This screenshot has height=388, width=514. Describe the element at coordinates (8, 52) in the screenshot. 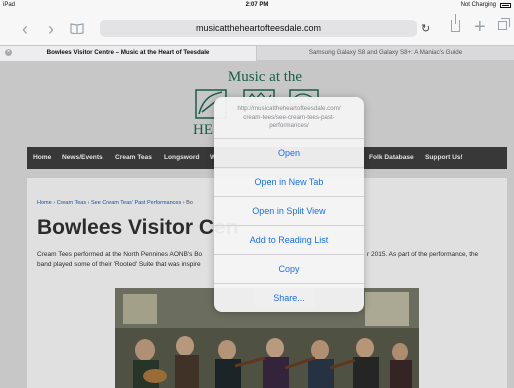

I see `tab-close-icon: ×` at that location.